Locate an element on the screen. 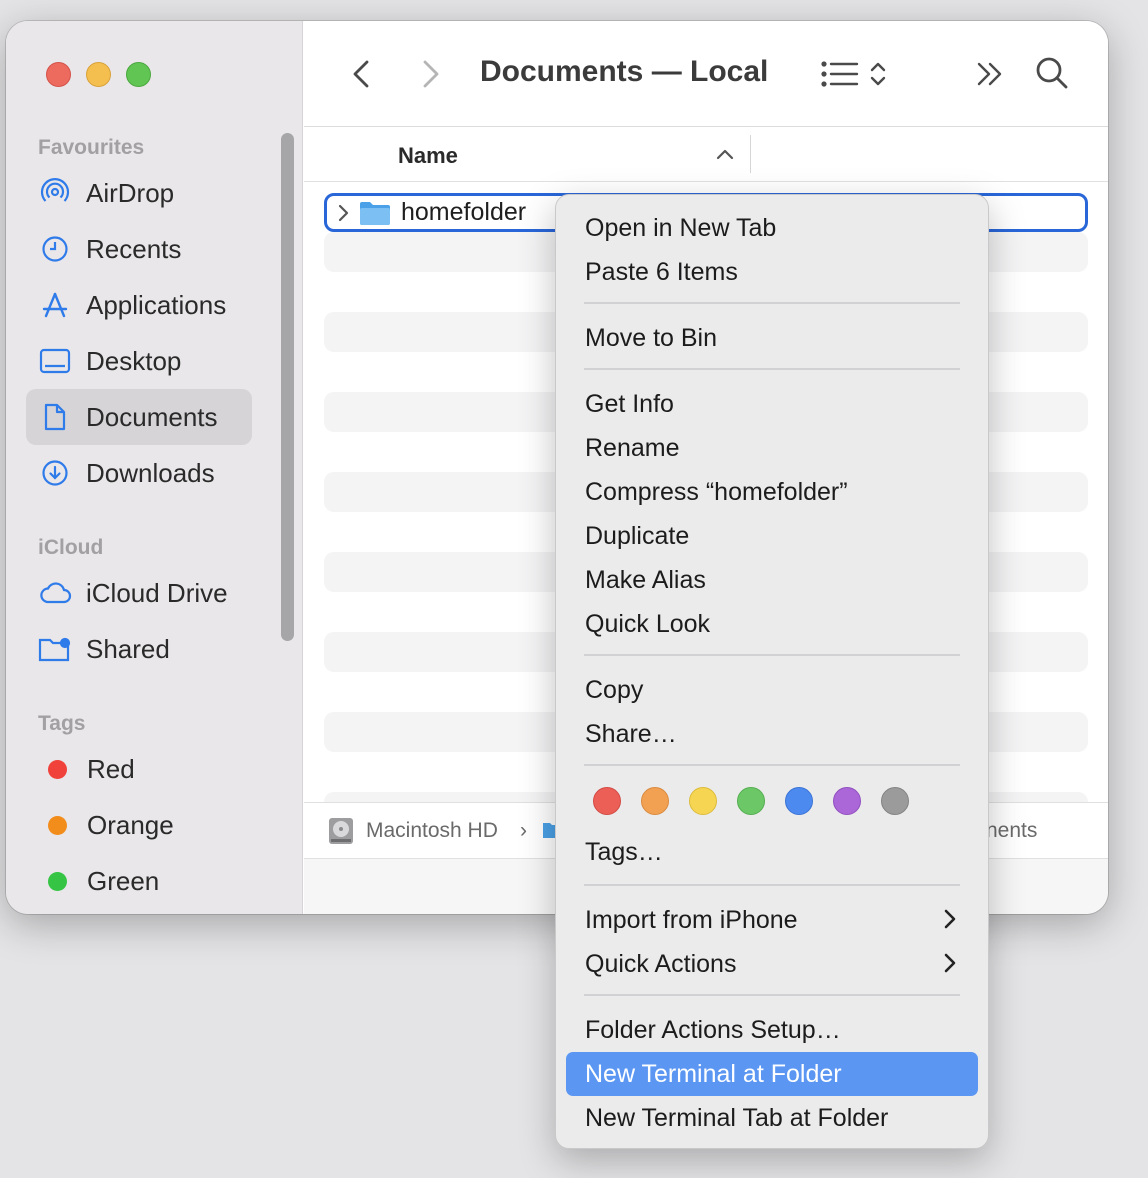 Image resolution: width=1148 pixels, height=1178 pixels. cloud-icon is located at coordinates (55, 593).